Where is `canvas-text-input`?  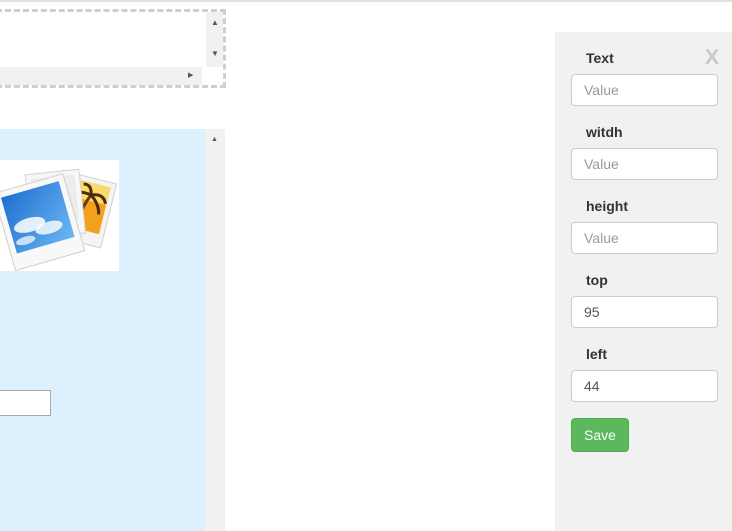 canvas-text-input is located at coordinates (25, 403).